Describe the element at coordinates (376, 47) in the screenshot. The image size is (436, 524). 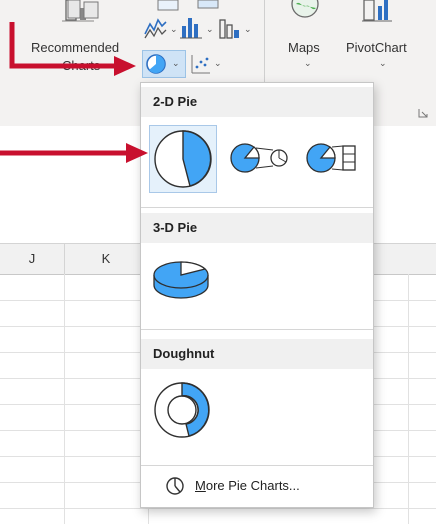
I see `pivotchart-label: PivotChart` at that location.